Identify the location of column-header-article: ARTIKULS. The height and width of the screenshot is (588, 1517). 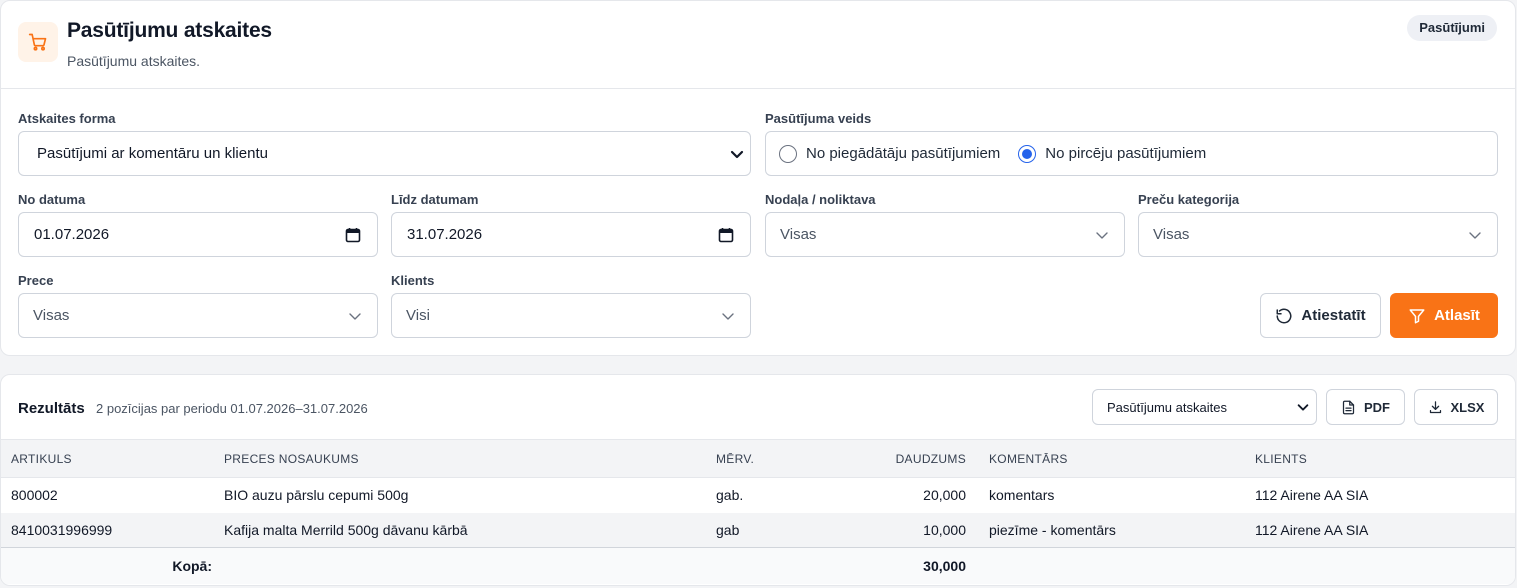
(112, 459).